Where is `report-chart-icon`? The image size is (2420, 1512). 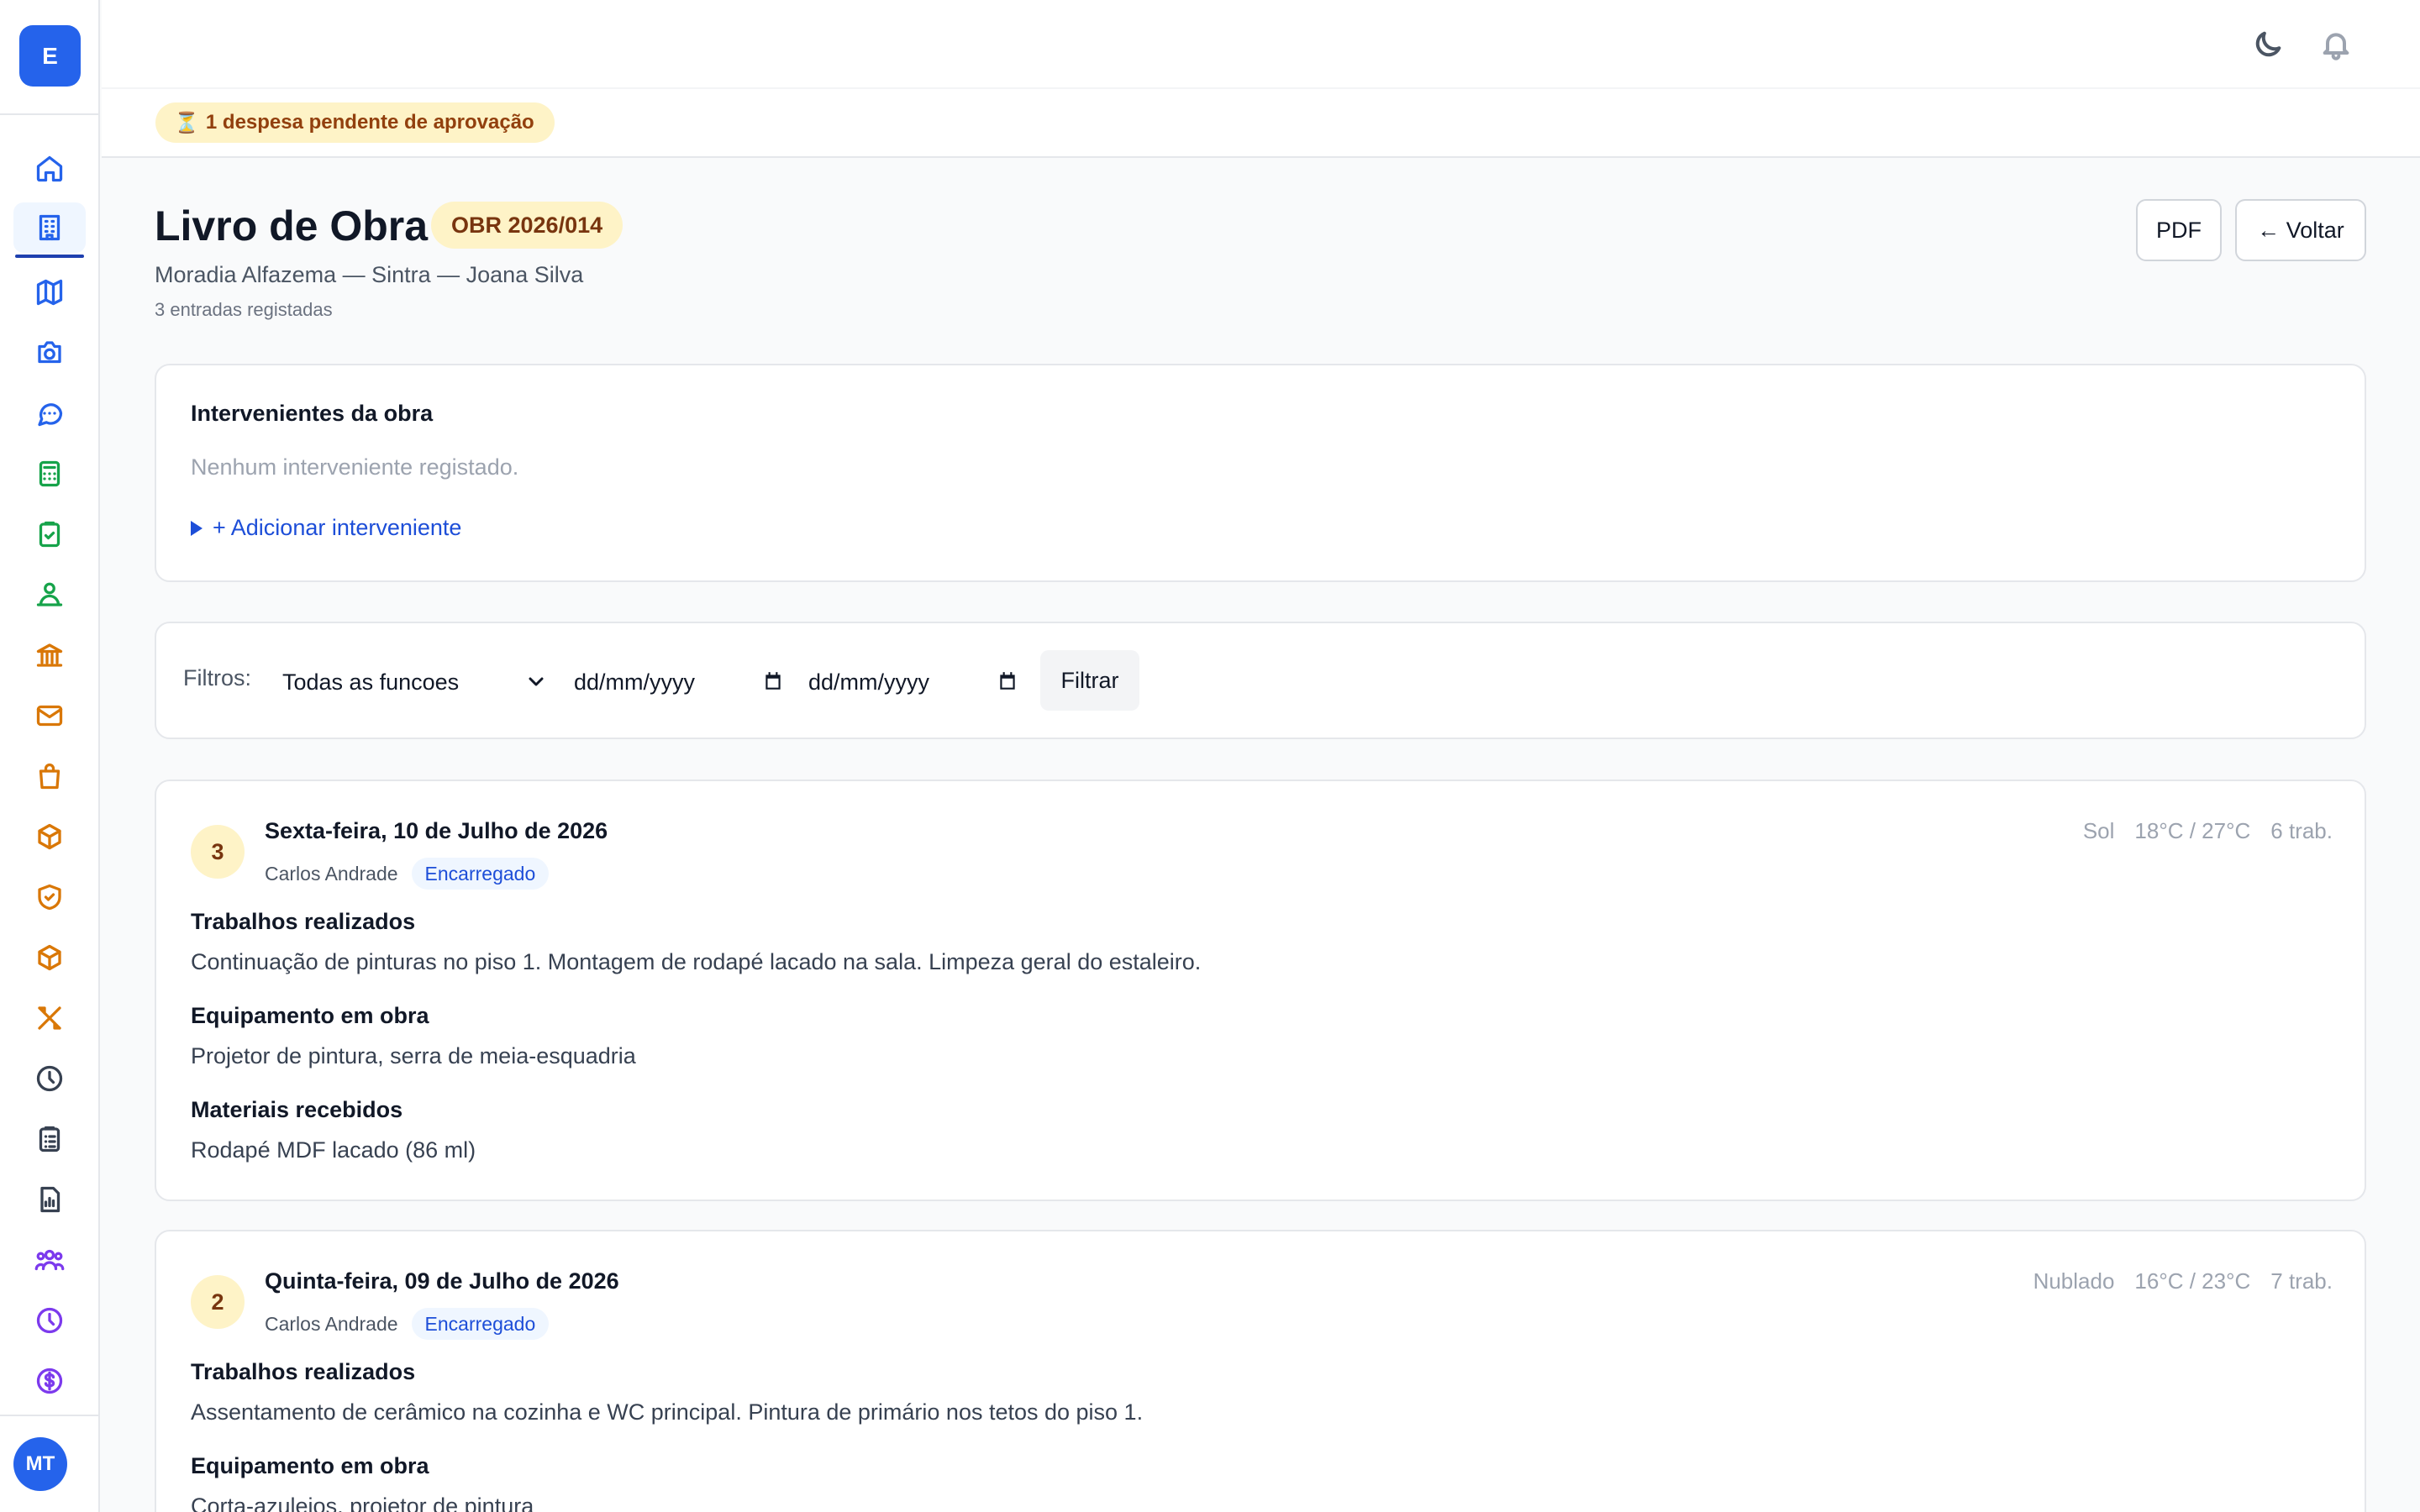 report-chart-icon is located at coordinates (50, 1199).